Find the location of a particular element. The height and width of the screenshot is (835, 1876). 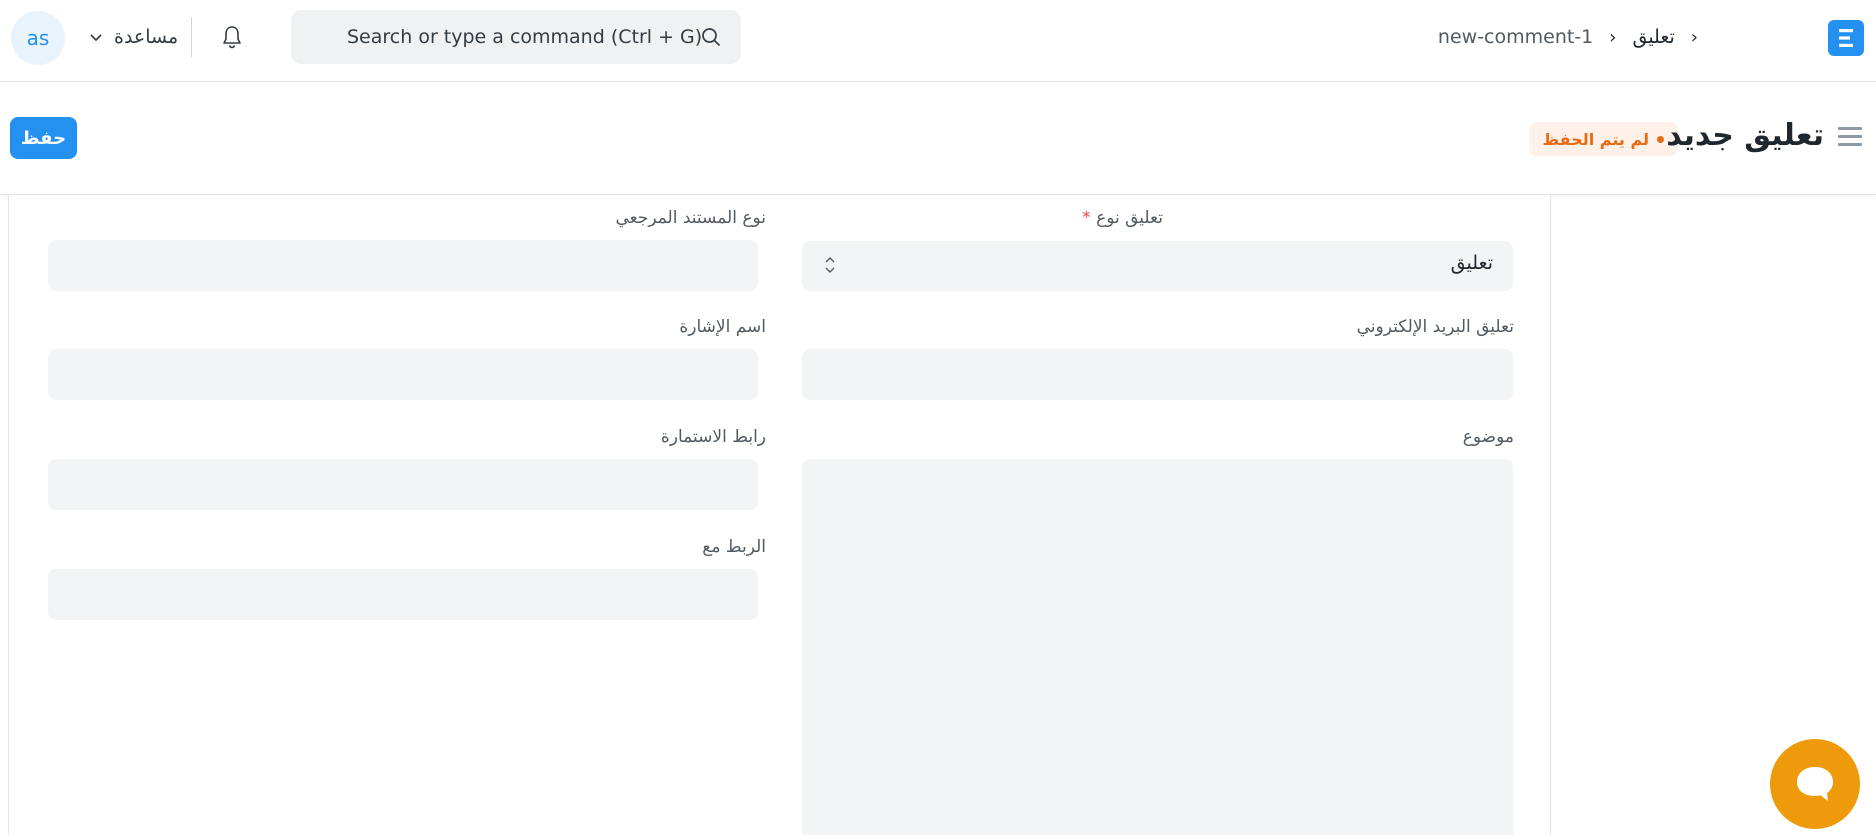

notifications-button is located at coordinates (232, 37).